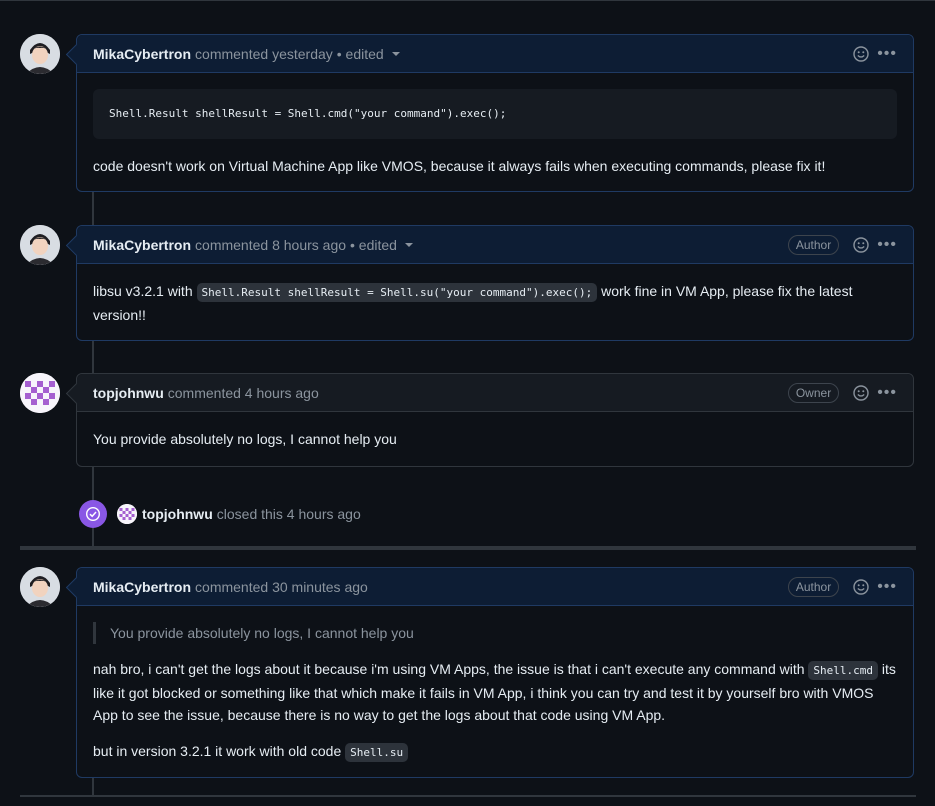  I want to click on closed-event: topjohnwu closed this 4 hours ago, so click(220, 514).